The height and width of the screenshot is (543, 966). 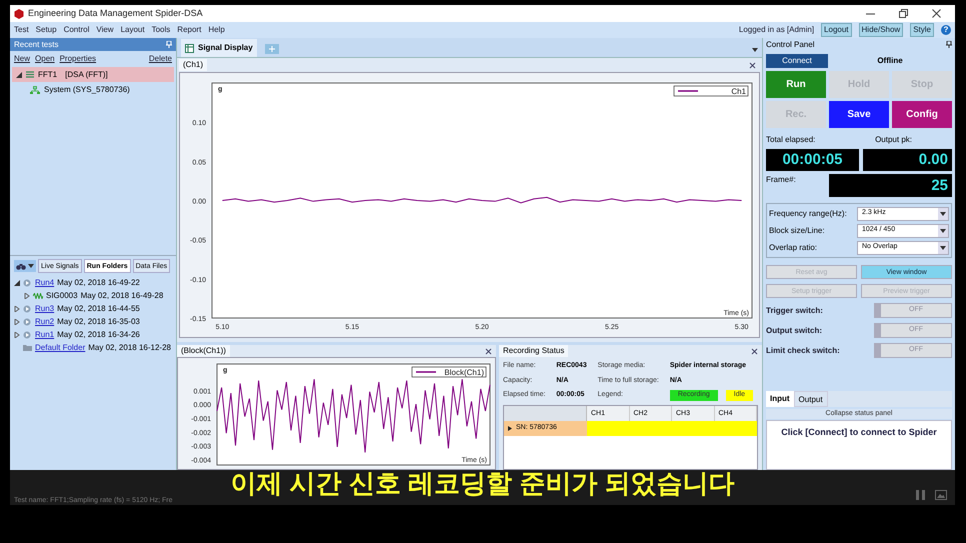 I want to click on tab: Input, so click(x=780, y=399).